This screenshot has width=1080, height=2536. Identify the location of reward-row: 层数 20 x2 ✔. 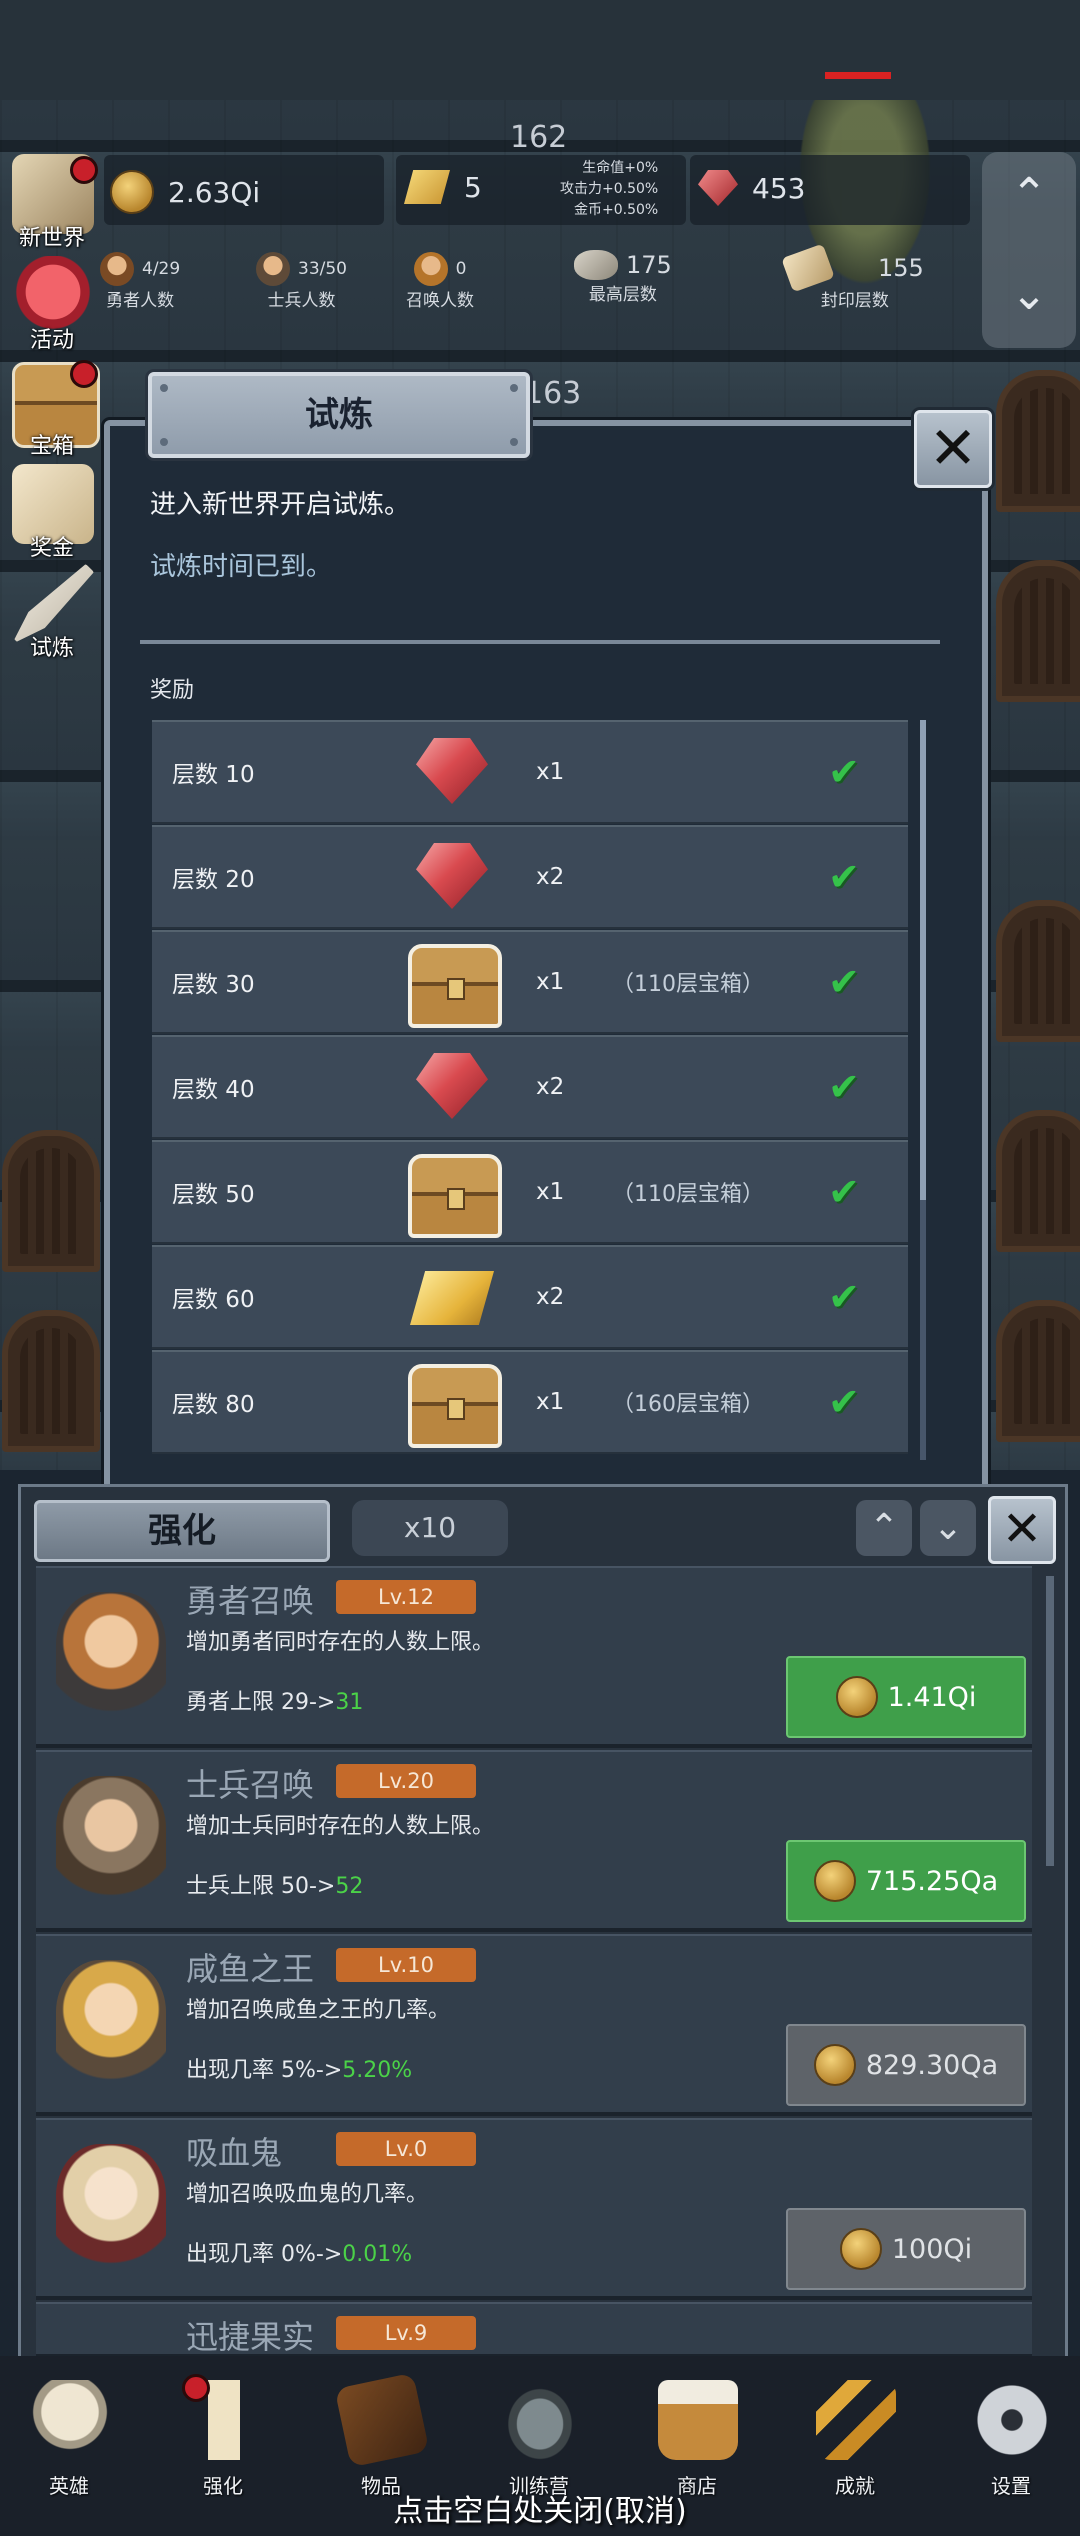
(530, 877).